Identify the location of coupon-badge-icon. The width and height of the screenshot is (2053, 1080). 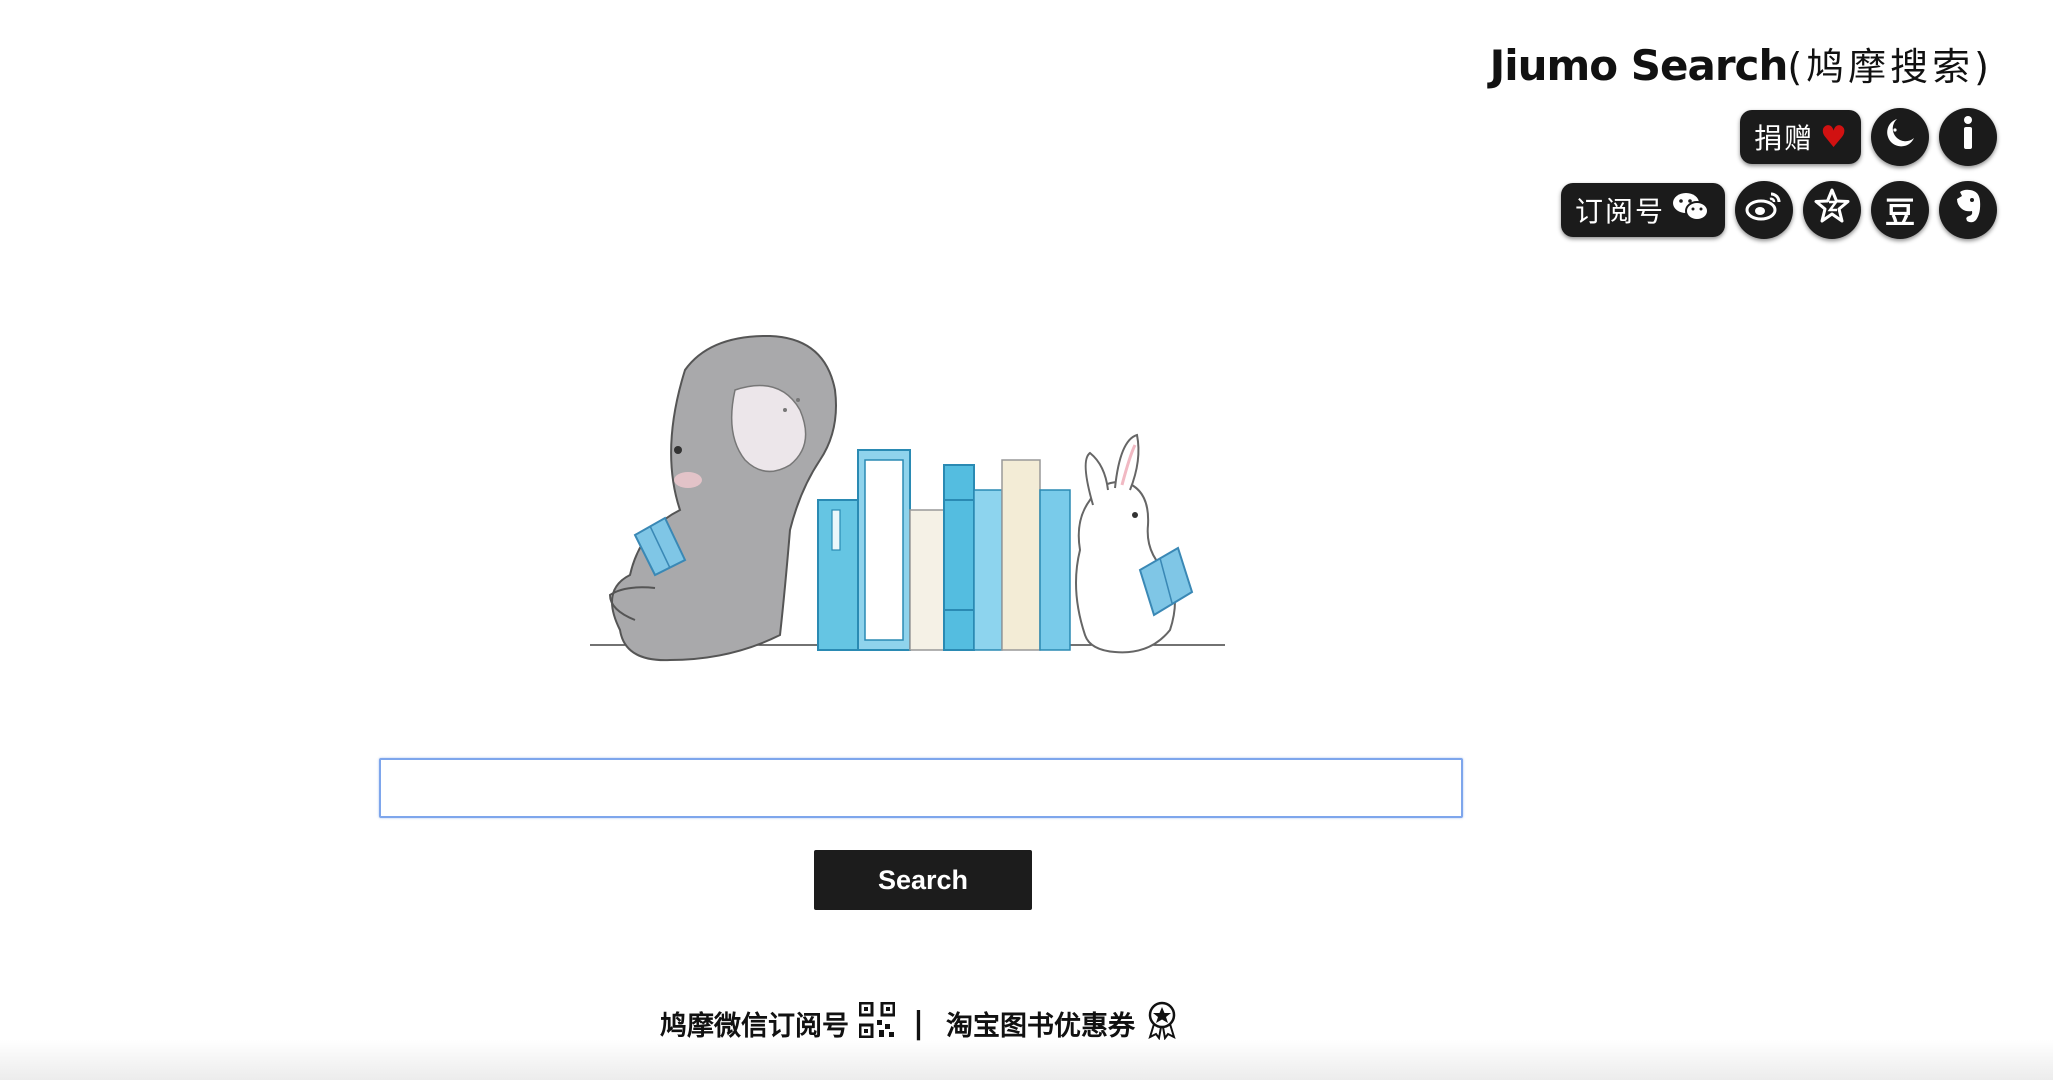
(1162, 1023).